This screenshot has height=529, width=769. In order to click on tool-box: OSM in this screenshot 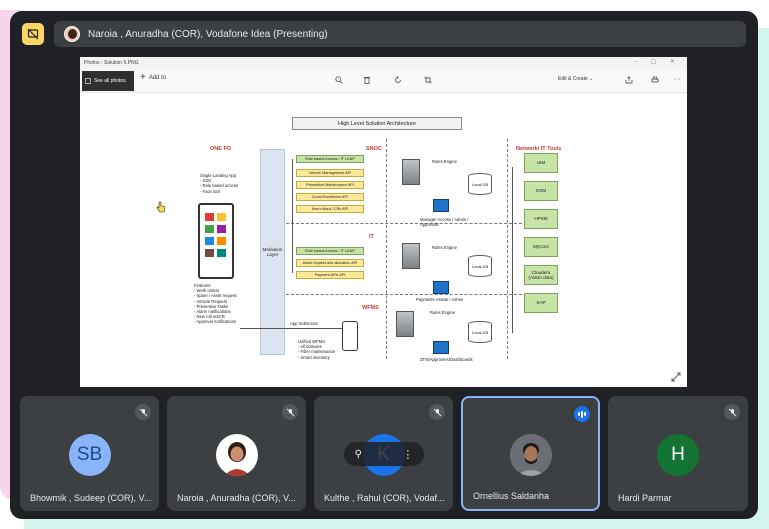, I will do `click(541, 191)`.